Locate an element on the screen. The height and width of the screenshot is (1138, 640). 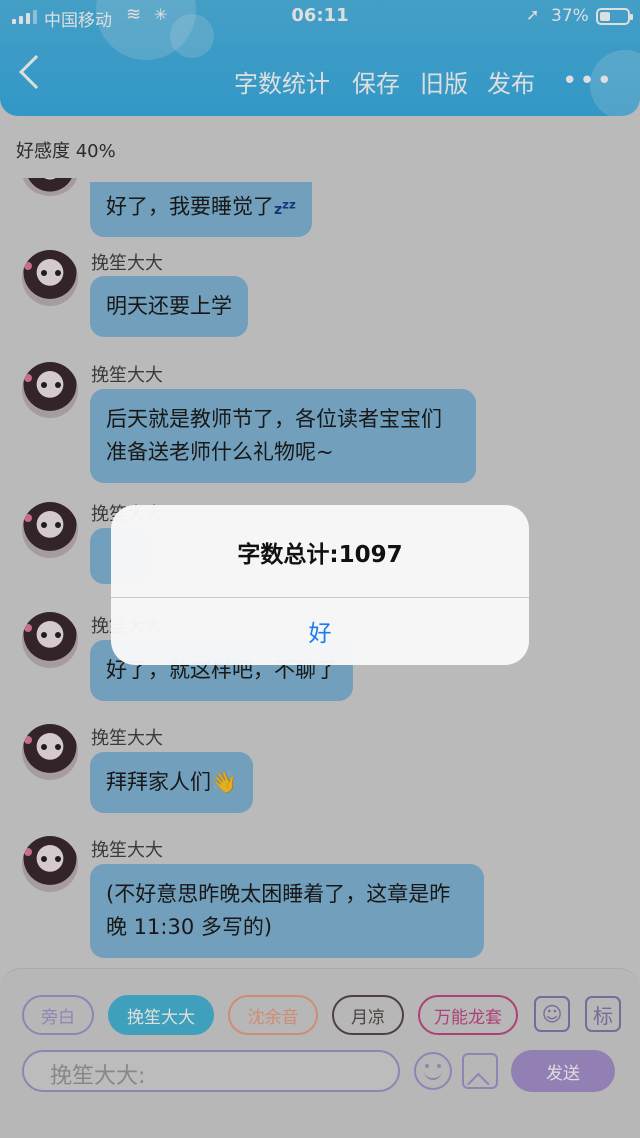
alert-message: 字数总计:1097 is located at coordinates (320, 555).